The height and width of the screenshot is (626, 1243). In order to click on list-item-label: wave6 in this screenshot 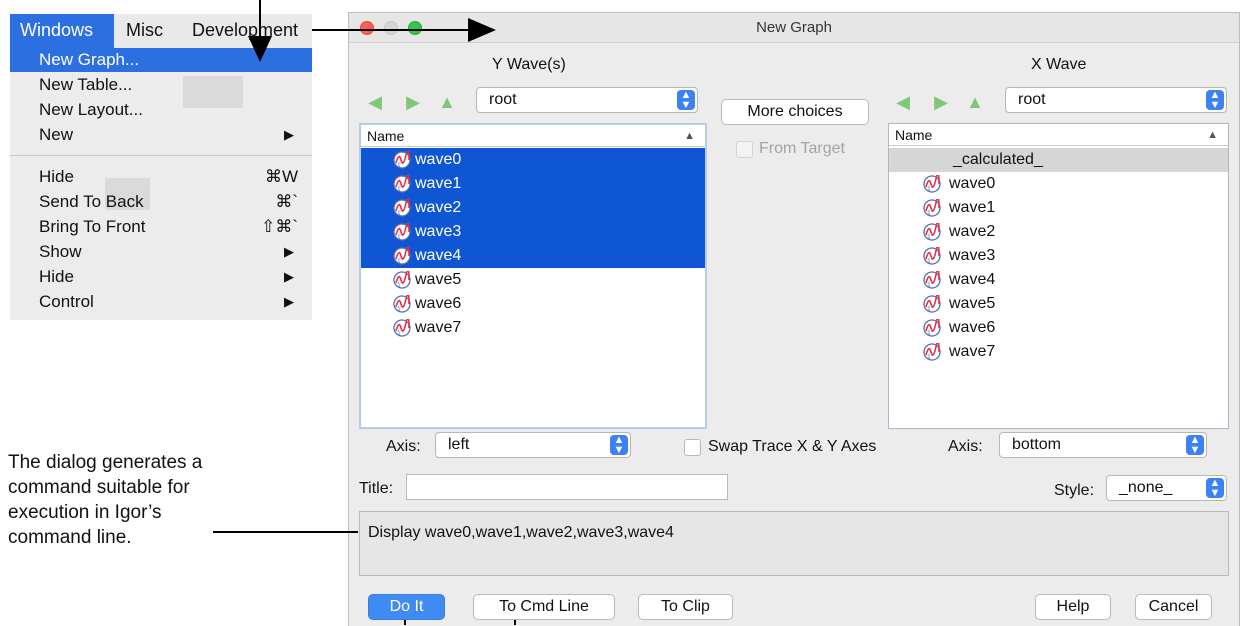, I will do `click(438, 303)`.